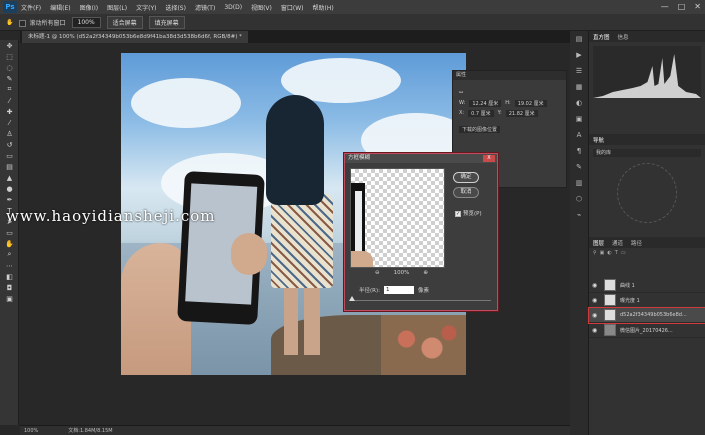 This screenshot has height=435, width=705. I want to click on tab-navigator: 导航, so click(598, 140).